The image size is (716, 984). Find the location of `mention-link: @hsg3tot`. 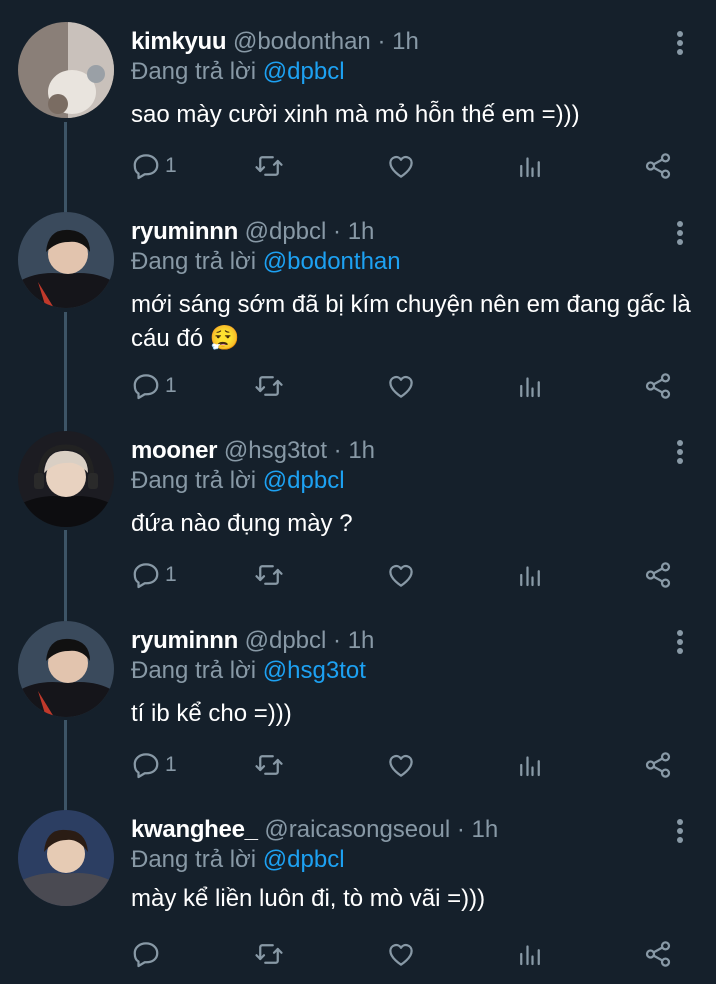

mention-link: @hsg3tot is located at coordinates (314, 670).